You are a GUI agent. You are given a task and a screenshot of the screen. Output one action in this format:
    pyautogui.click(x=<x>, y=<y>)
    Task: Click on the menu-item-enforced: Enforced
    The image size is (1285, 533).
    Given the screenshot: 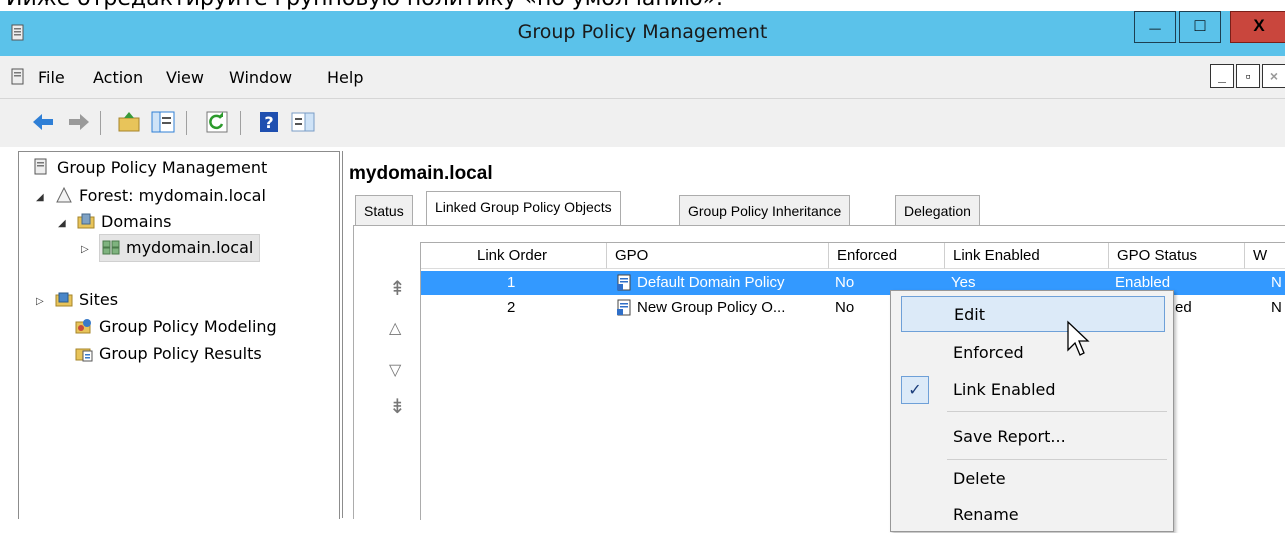 What is the action you would take?
    pyautogui.click(x=1032, y=353)
    